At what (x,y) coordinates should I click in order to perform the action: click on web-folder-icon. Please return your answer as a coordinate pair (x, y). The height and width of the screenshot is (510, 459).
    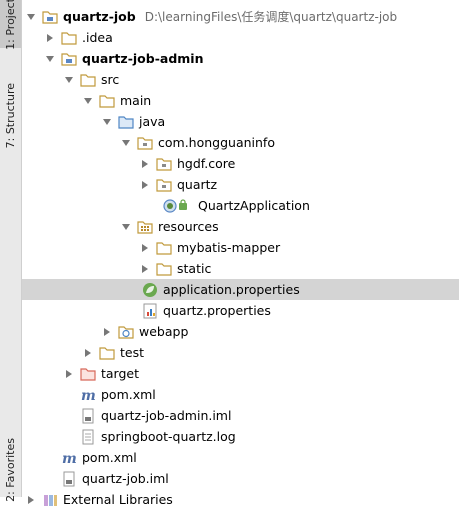
    Looking at the image, I should click on (126, 332).